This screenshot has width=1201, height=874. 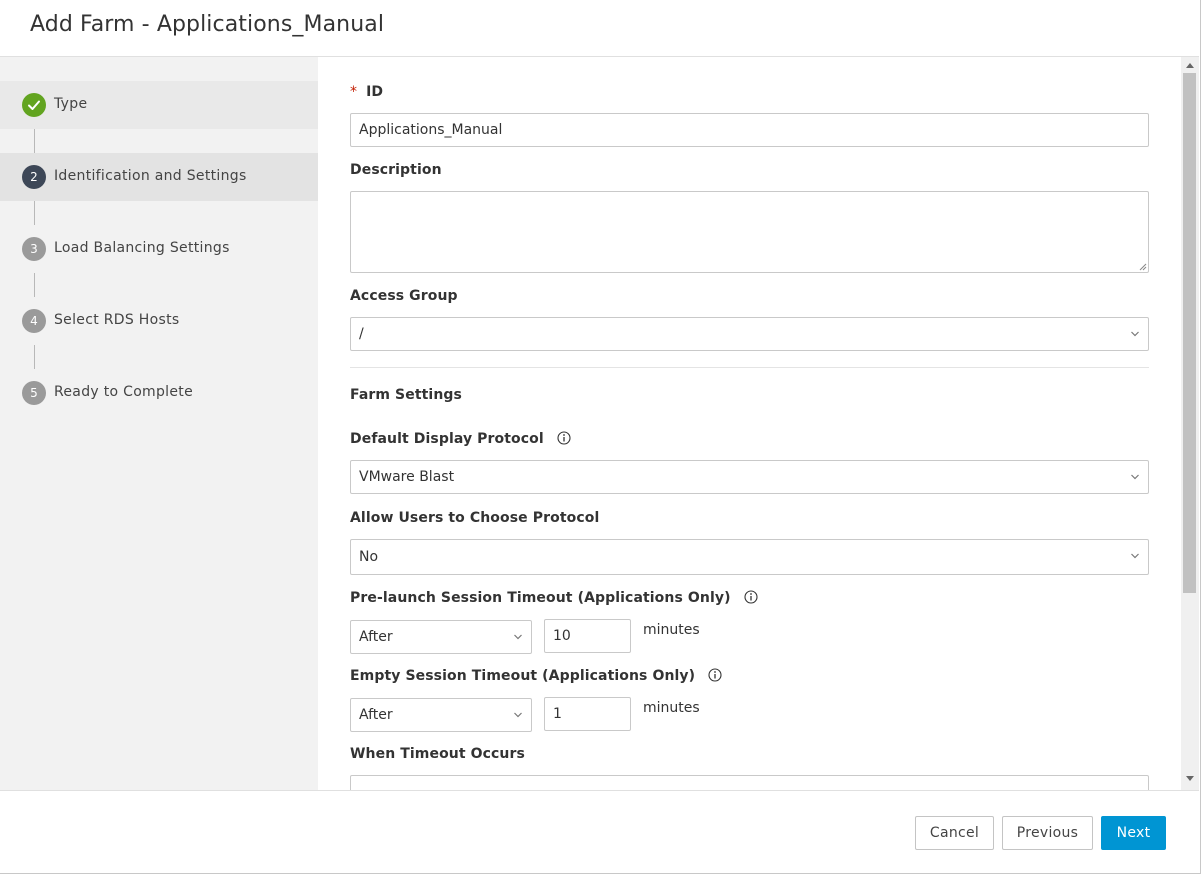 I want to click on empty-session-timeout-minutes-input: 1, so click(x=587, y=714).